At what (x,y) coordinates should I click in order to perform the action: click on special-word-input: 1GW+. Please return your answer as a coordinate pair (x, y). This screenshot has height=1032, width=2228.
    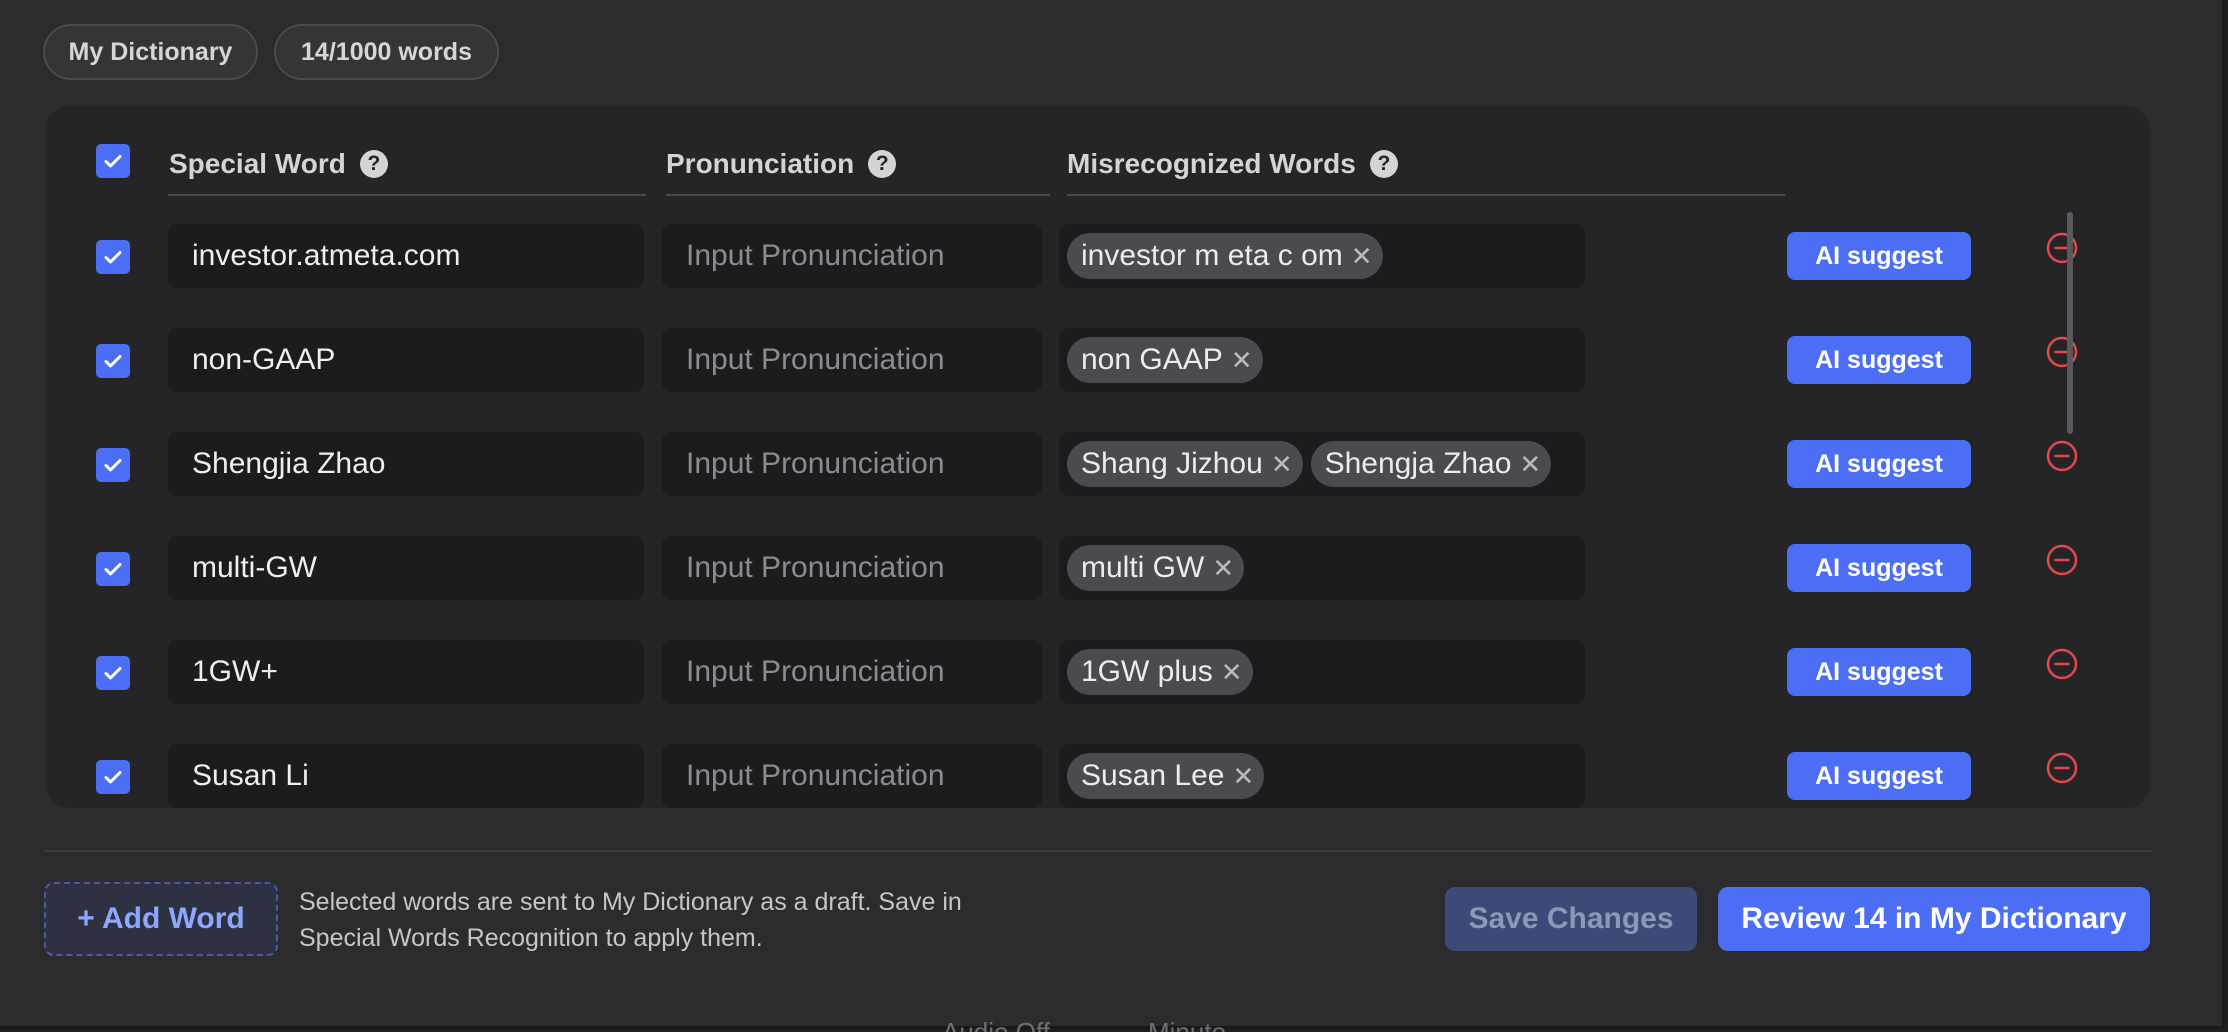
    Looking at the image, I should click on (406, 672).